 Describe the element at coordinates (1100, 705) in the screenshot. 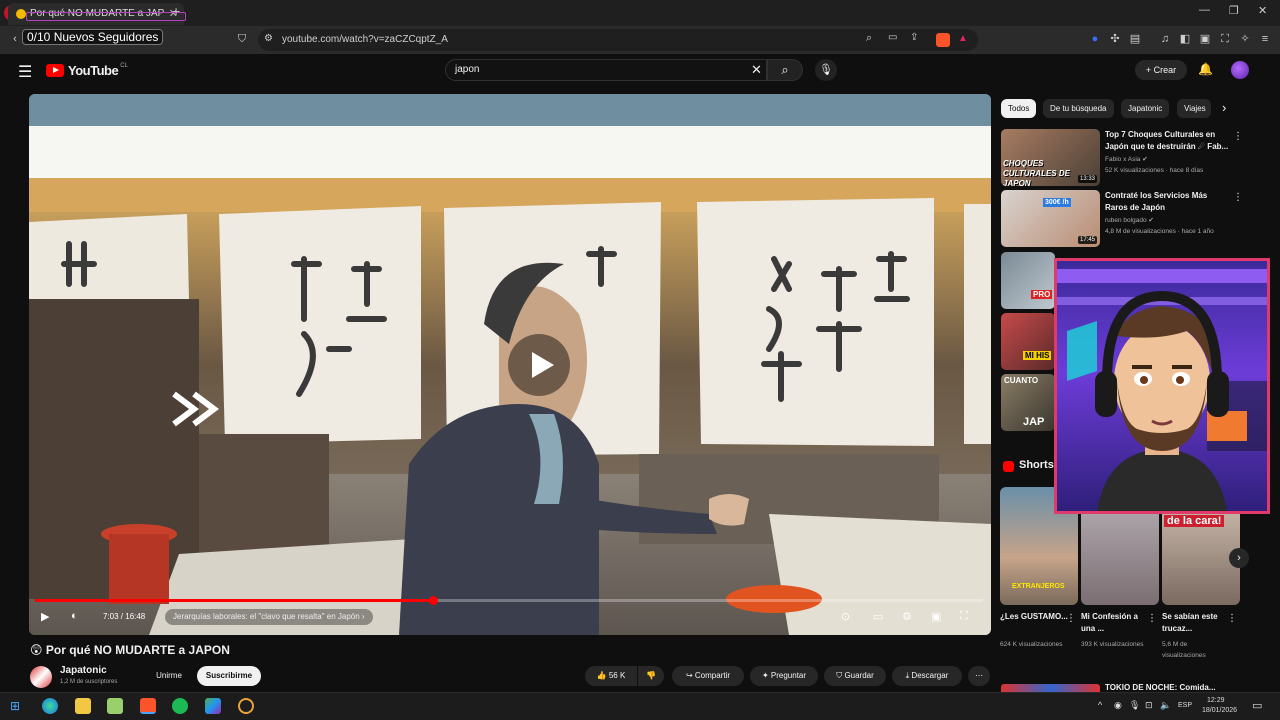

I see `tray-overflow-icon: ^` at that location.